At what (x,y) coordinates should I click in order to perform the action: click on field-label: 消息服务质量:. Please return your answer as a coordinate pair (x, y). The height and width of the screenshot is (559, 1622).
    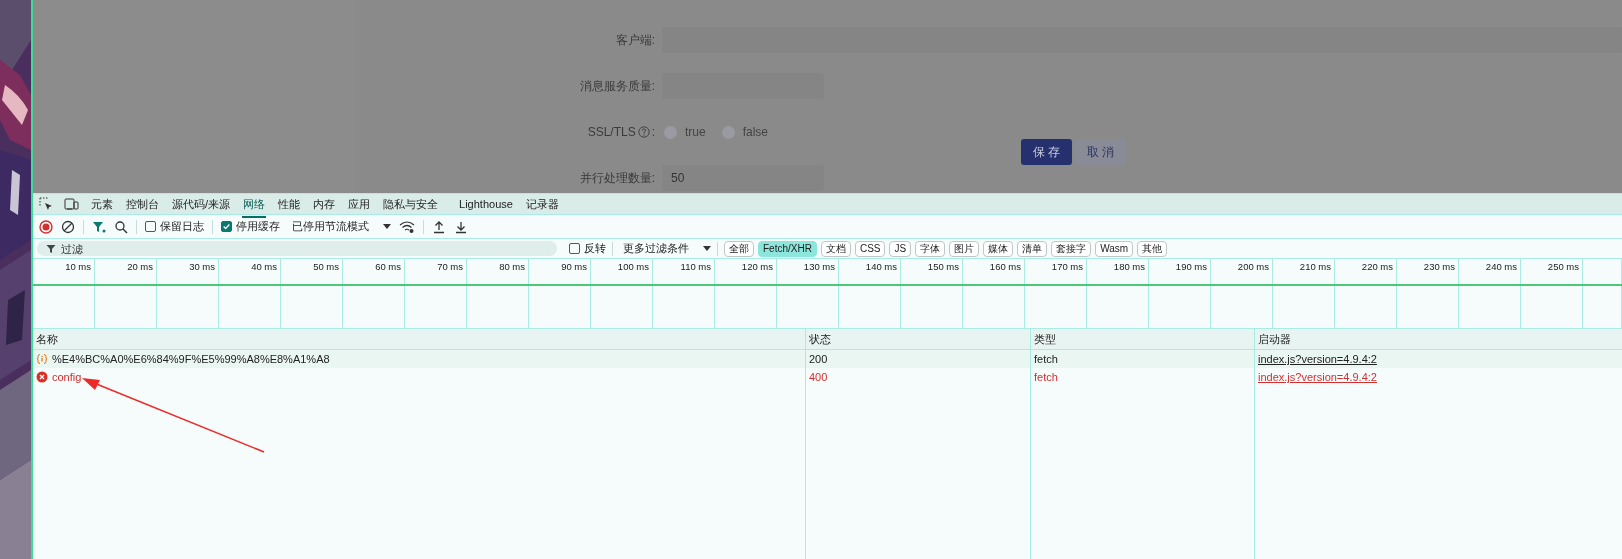
    Looking at the image, I should click on (617, 86).